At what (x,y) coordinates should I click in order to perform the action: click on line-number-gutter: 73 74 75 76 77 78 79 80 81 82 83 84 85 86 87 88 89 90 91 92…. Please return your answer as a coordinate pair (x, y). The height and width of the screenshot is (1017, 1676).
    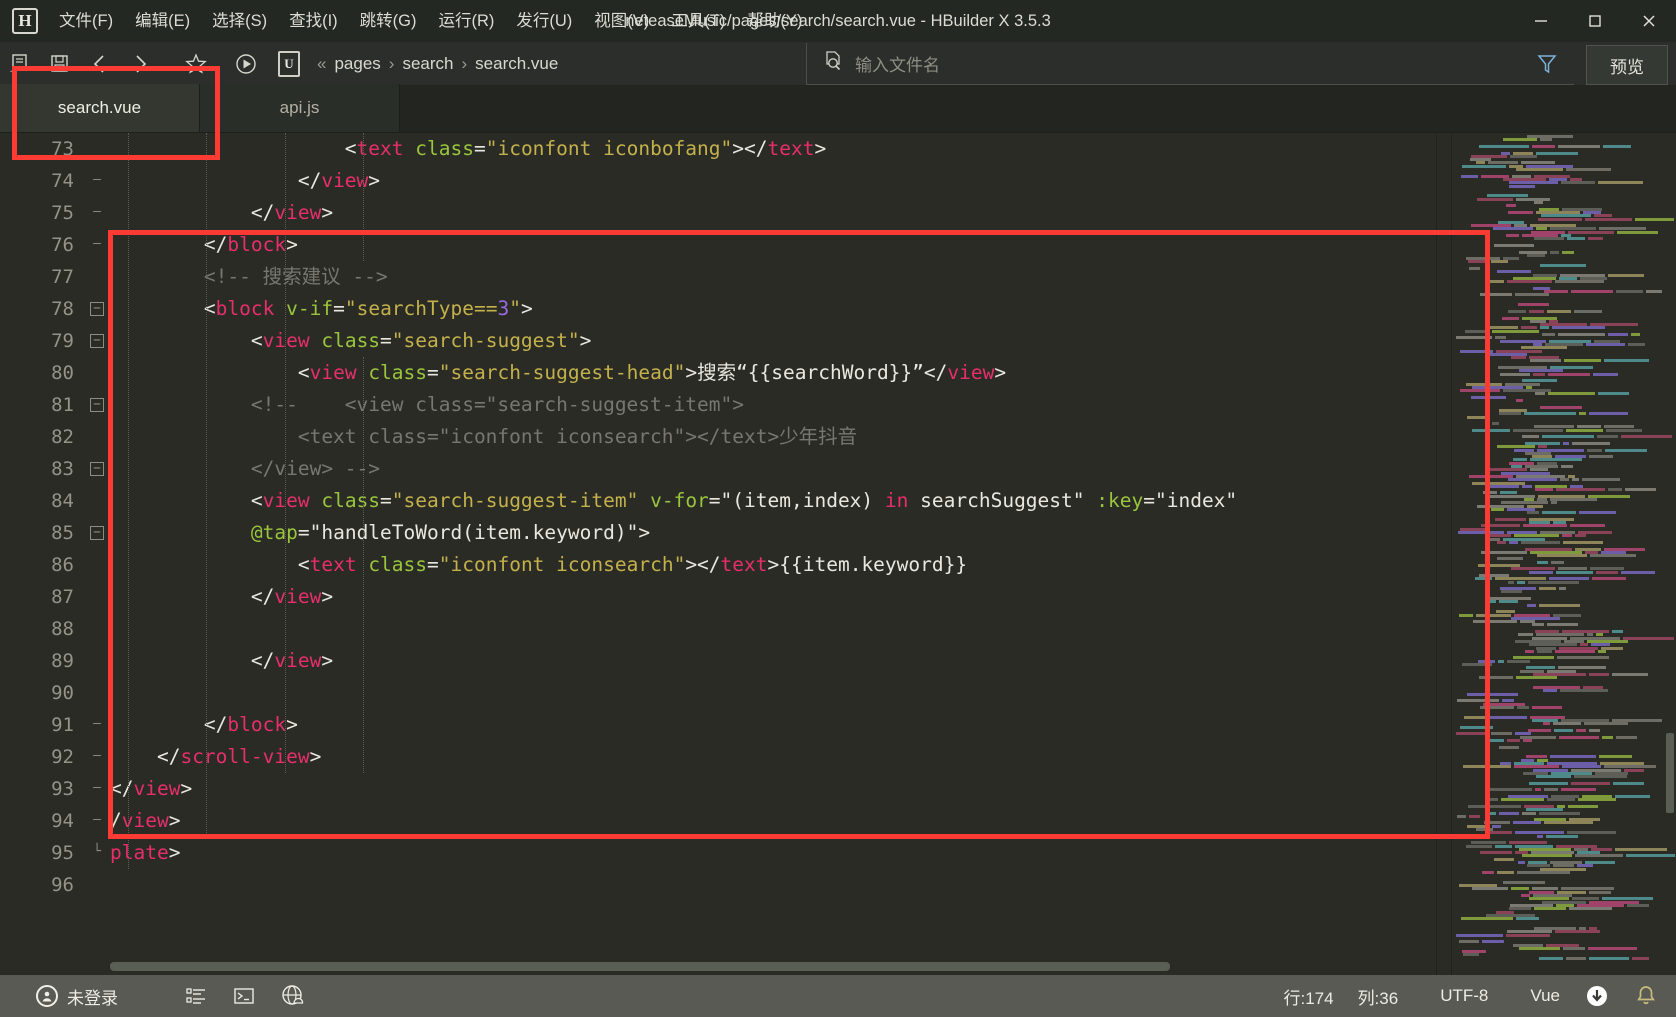
    Looking at the image, I should click on (43, 554).